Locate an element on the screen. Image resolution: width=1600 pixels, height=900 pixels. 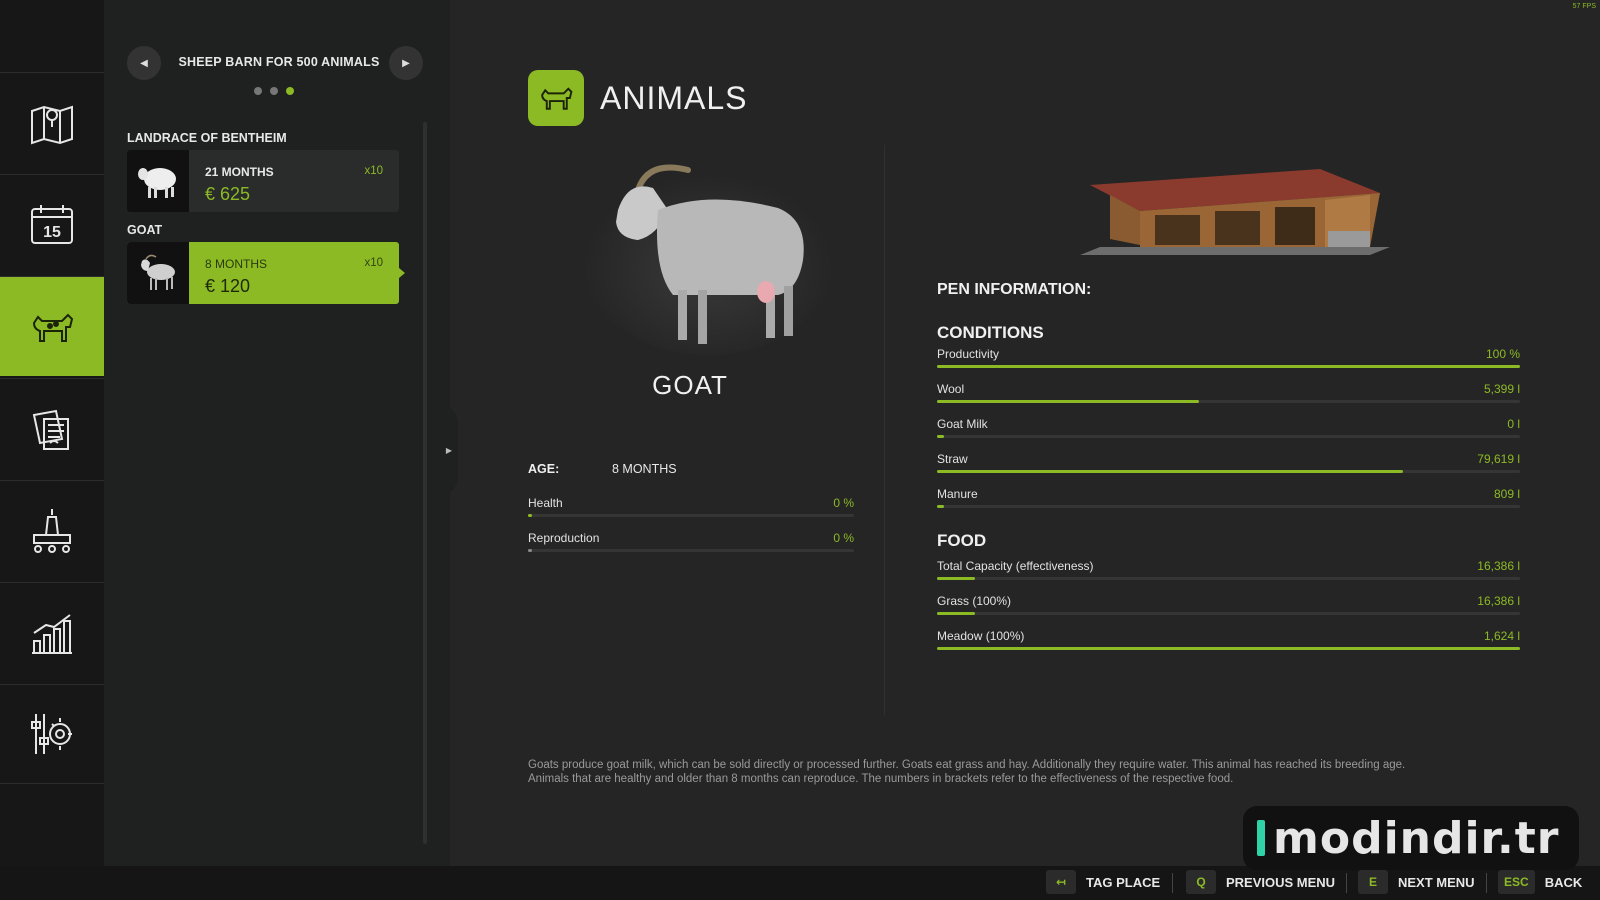
stat-label: Total Capacity (effectiveness) is located at coordinates (1015, 566).